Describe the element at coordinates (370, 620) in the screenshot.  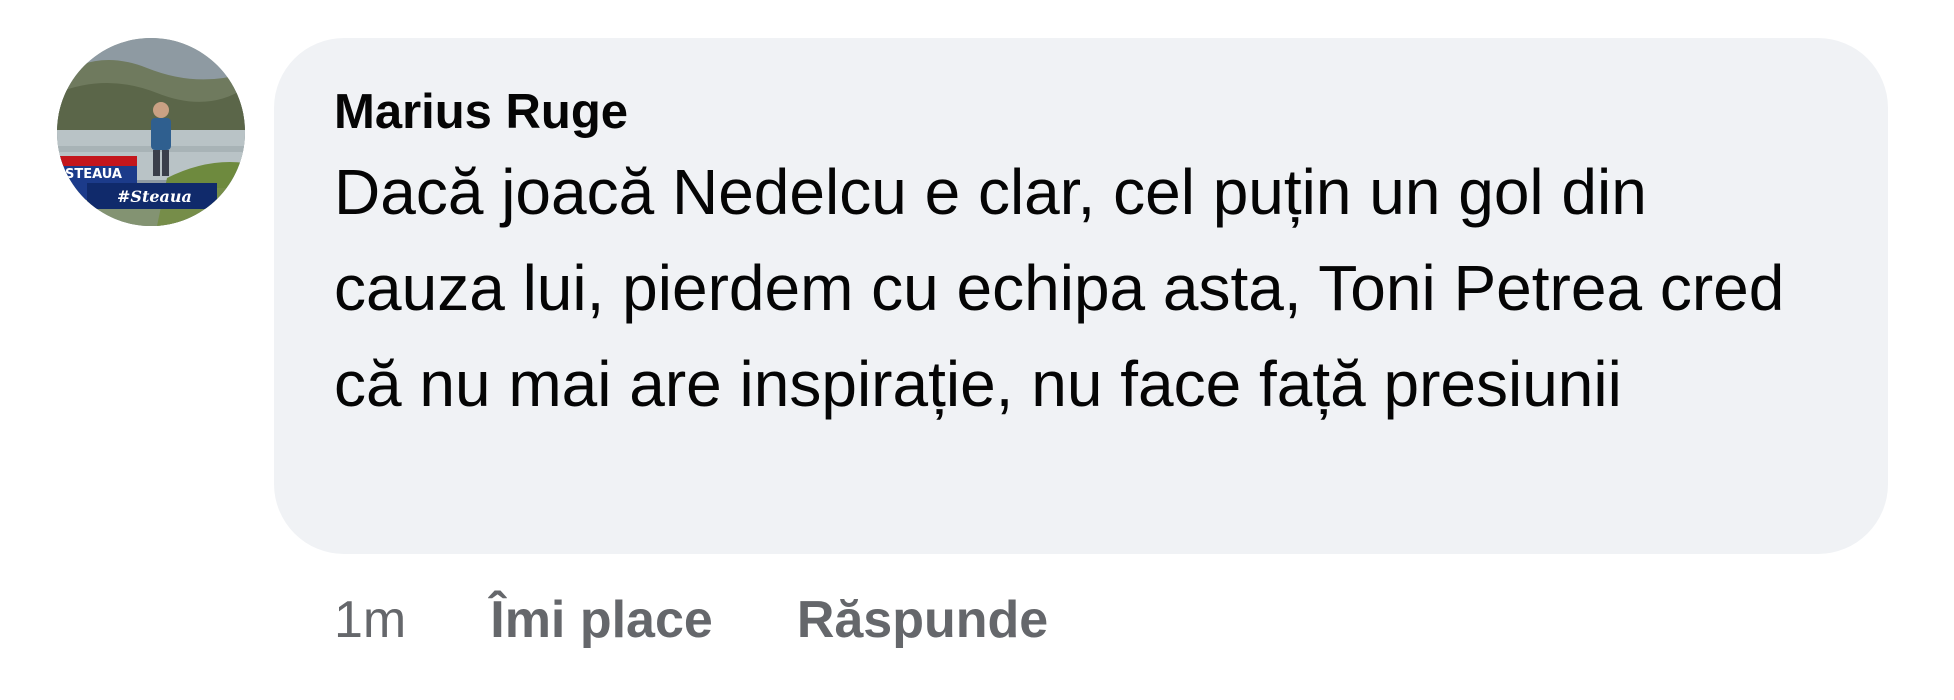
I see `comment-timestamp: 1m` at that location.